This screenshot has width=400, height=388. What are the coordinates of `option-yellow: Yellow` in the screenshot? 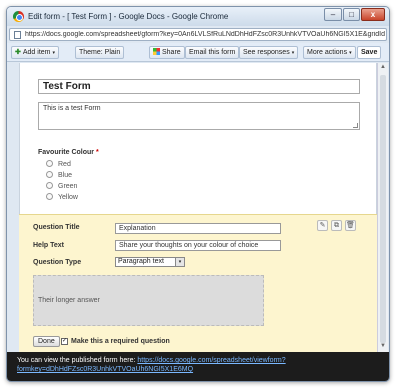 It's located at (62, 197).